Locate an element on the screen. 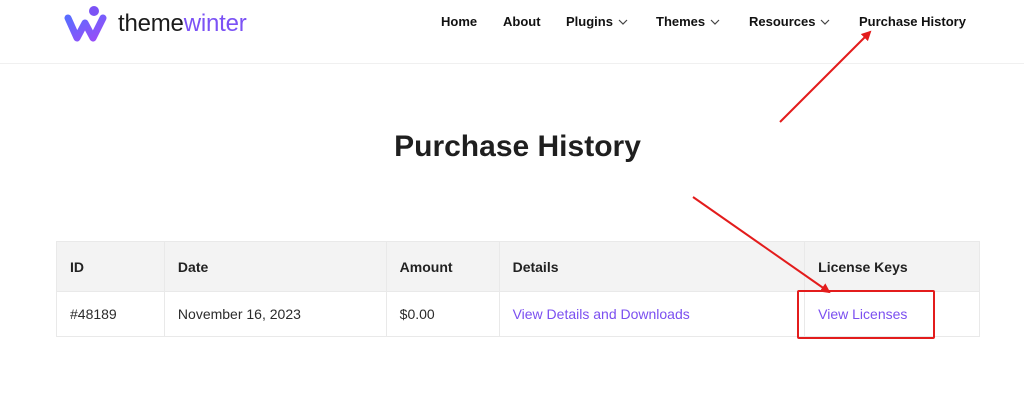 Image resolution: width=1024 pixels, height=401 pixels. nav-label: Themes is located at coordinates (681, 21).